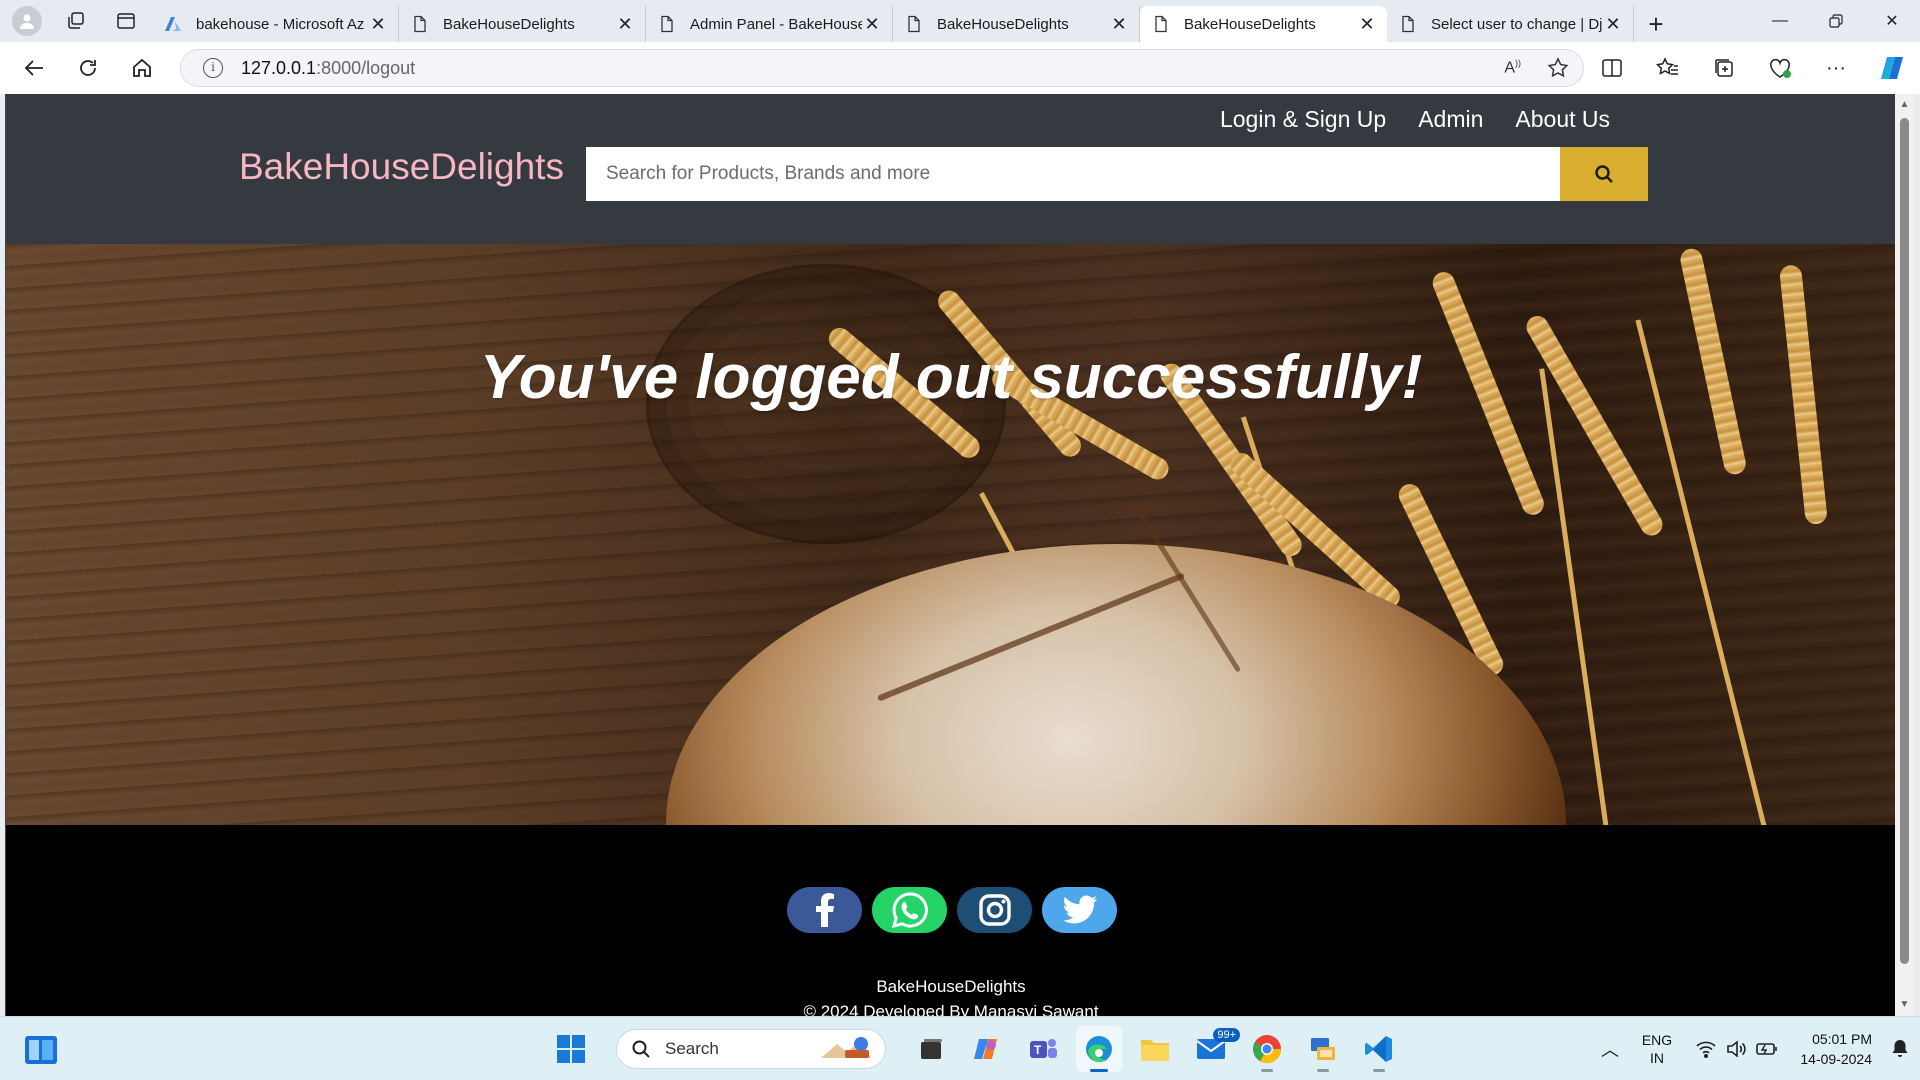 This screenshot has height=1080, width=1920. What do you see at coordinates (1835, 1049) in the screenshot?
I see `taskbar-clock: 05:01 PM 14-09-2024` at bounding box center [1835, 1049].